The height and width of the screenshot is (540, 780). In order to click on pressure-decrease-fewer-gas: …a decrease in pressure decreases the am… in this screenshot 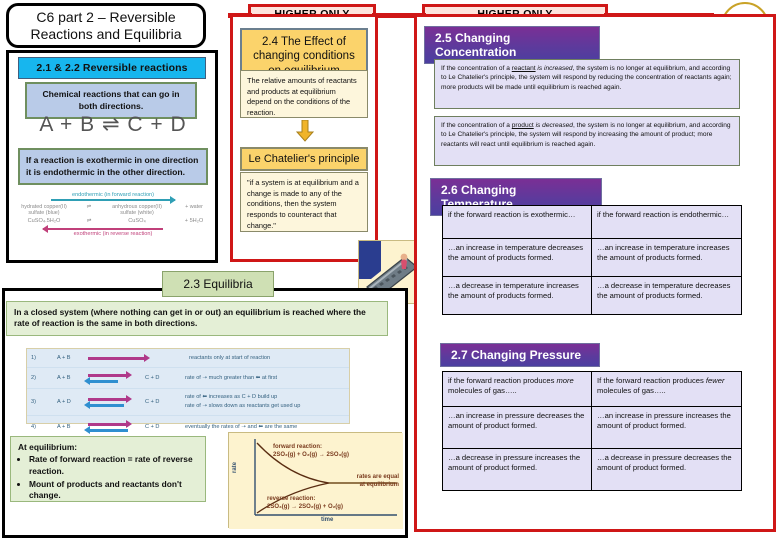, I will do `click(667, 470)`.